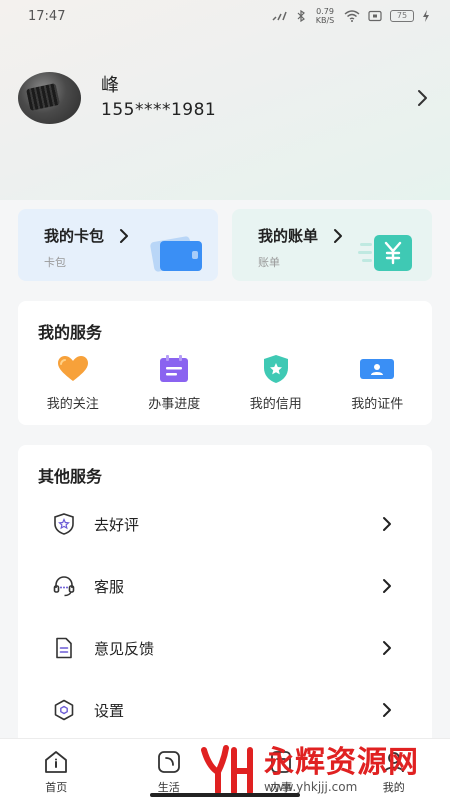 Image resolution: width=450 pixels, height=800 pixels. What do you see at coordinates (377, 369) in the screenshot?
I see `id-card-icon` at bounding box center [377, 369].